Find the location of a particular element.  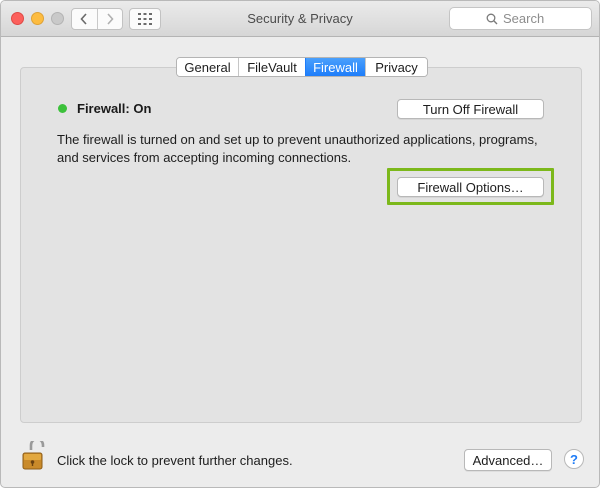

back-button is located at coordinates (84, 19).